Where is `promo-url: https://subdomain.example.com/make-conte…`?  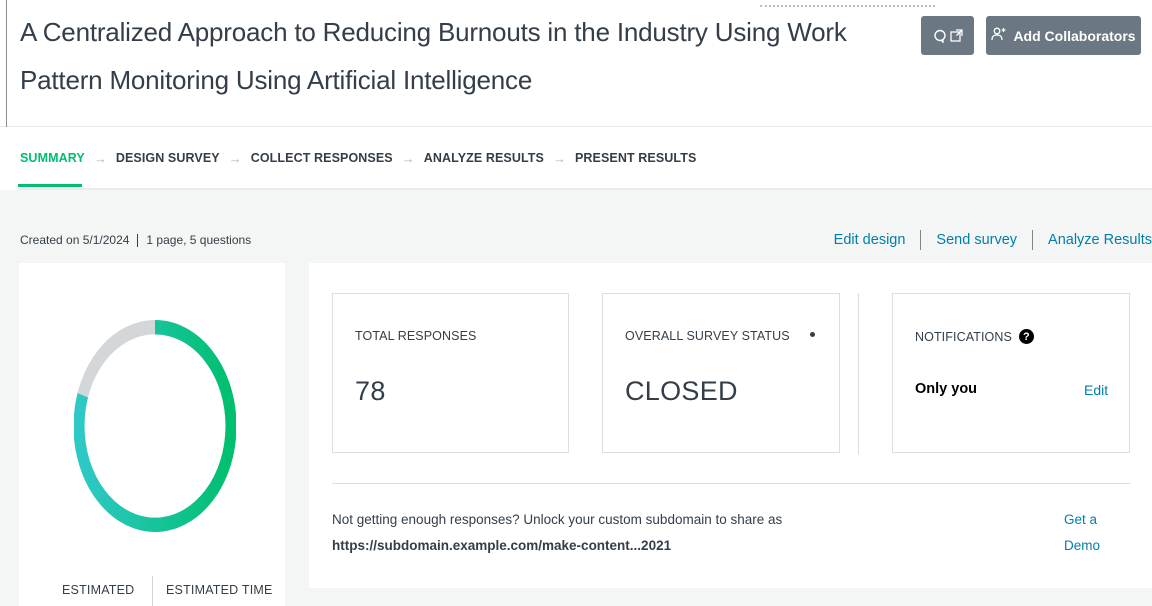 promo-url: https://subdomain.example.com/make-conte… is located at coordinates (502, 545).